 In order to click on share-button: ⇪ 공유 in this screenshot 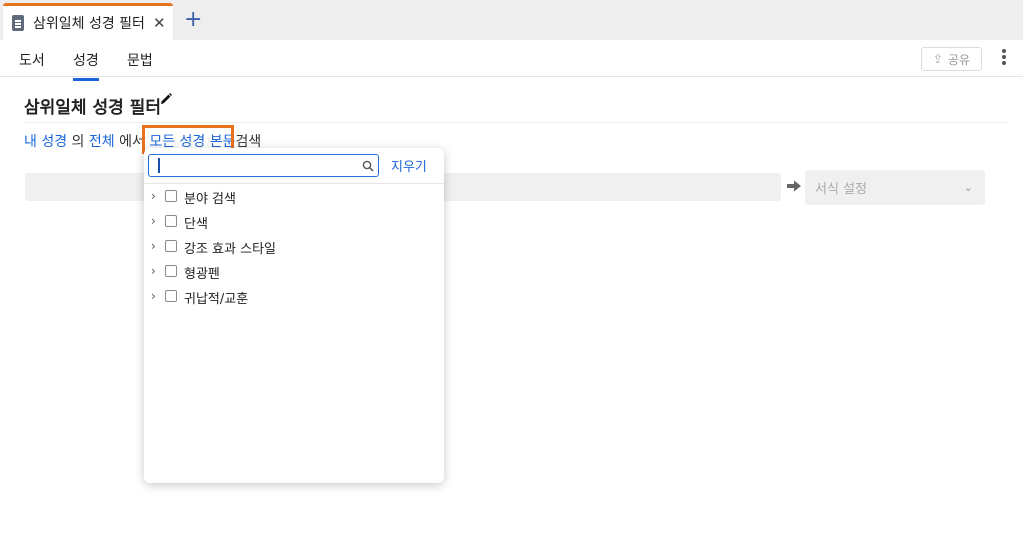, I will do `click(951, 59)`.